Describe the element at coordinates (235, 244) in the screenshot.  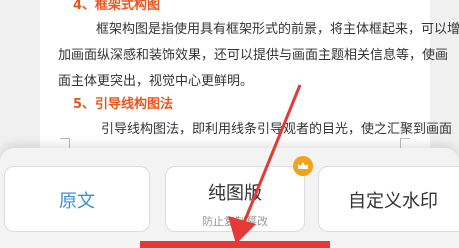
I see `highlight-bar` at that location.